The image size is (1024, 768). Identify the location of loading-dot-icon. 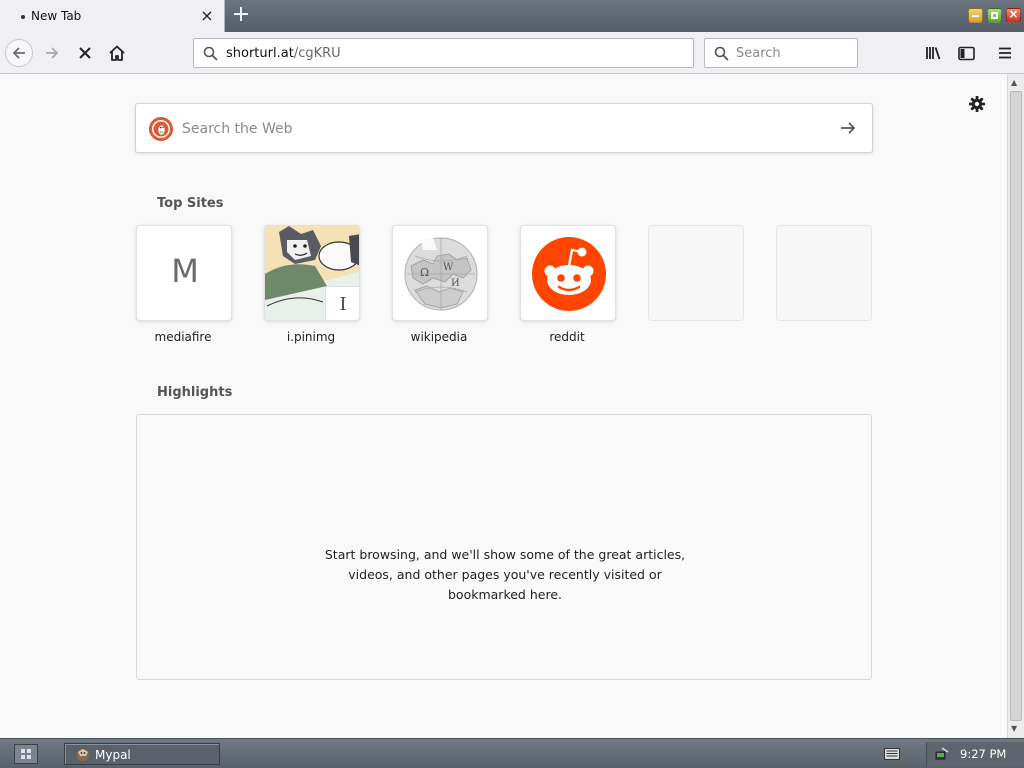
(23, 17).